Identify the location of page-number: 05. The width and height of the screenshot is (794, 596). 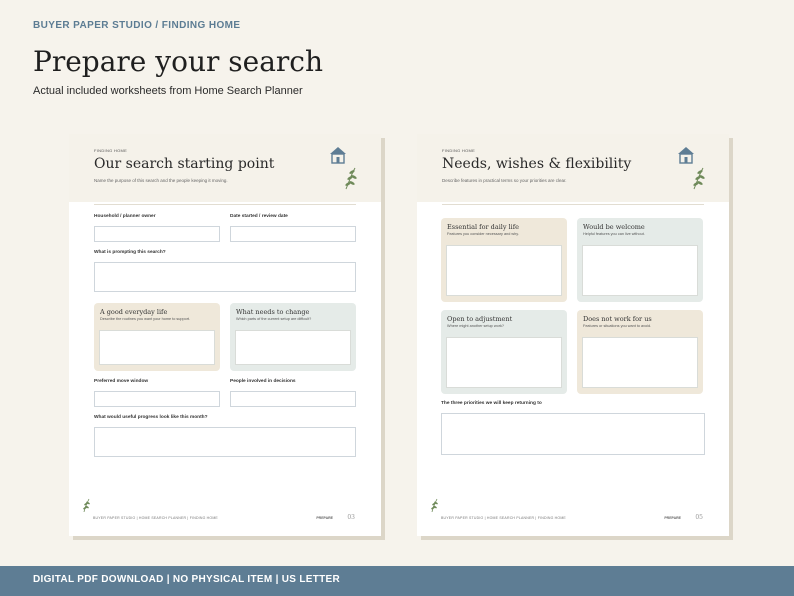
(699, 517).